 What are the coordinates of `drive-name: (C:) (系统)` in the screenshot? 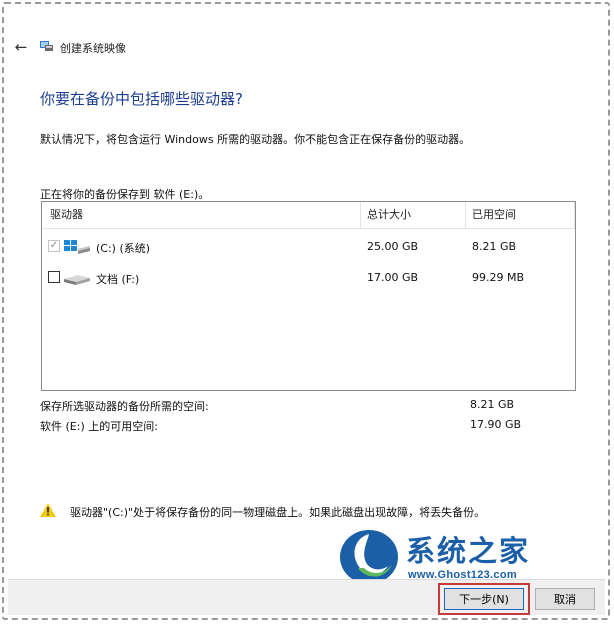 It's located at (123, 248).